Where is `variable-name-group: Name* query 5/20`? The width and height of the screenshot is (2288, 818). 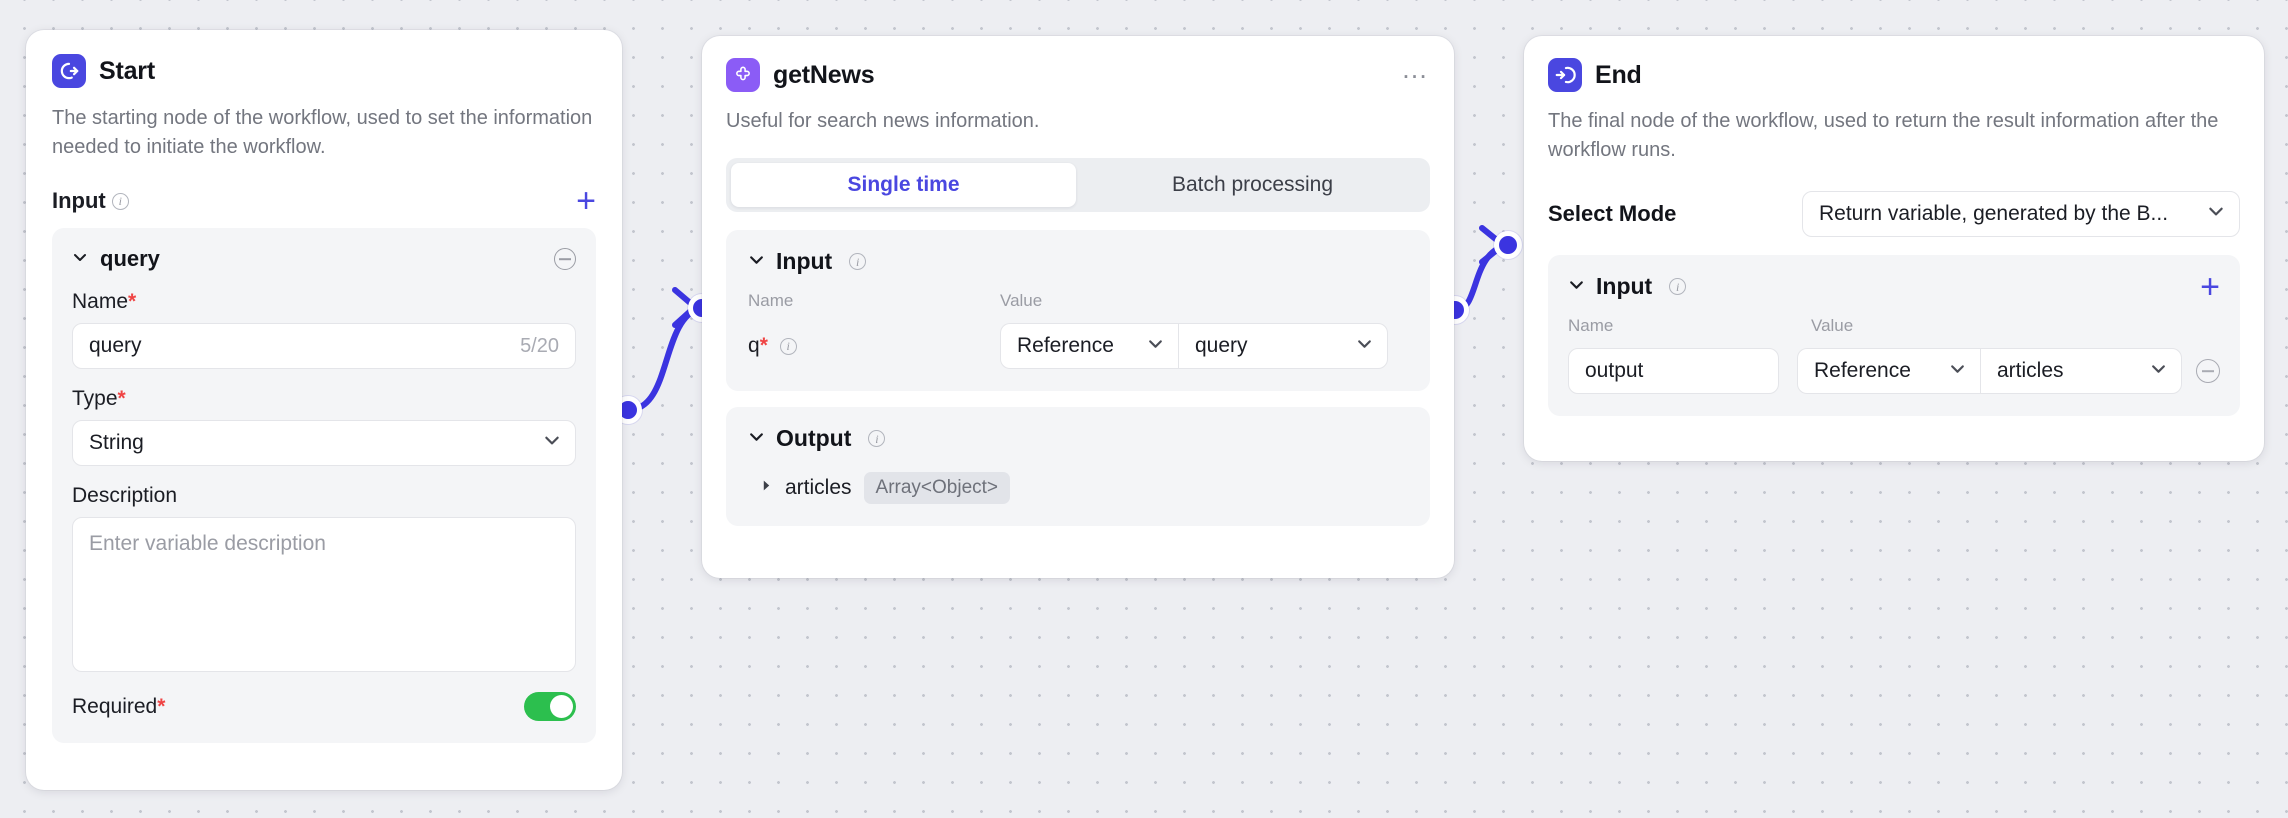 variable-name-group: Name* query 5/20 is located at coordinates (324, 329).